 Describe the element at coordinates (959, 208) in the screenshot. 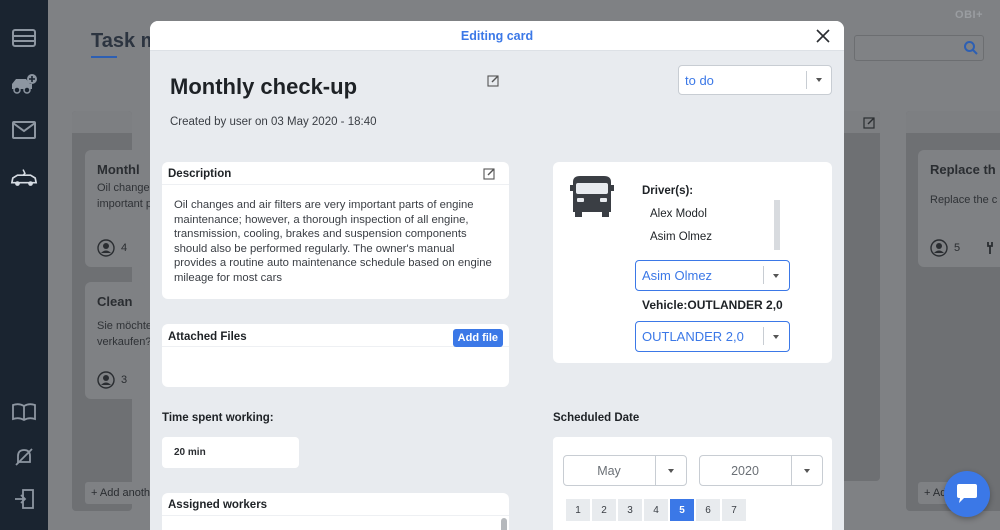

I see `task-card: Replace th Replace the c 5` at that location.